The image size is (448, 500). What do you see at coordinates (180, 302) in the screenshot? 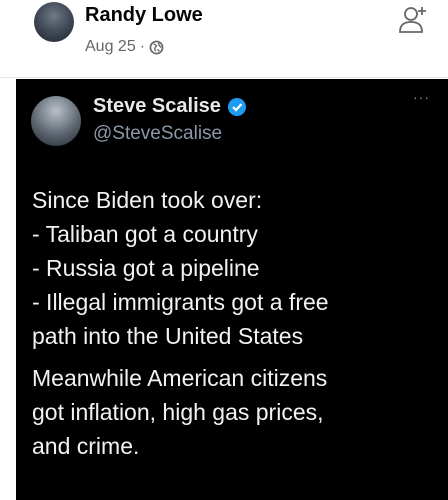
I see `tweet-line: - Illegal immigrants got a free` at bounding box center [180, 302].